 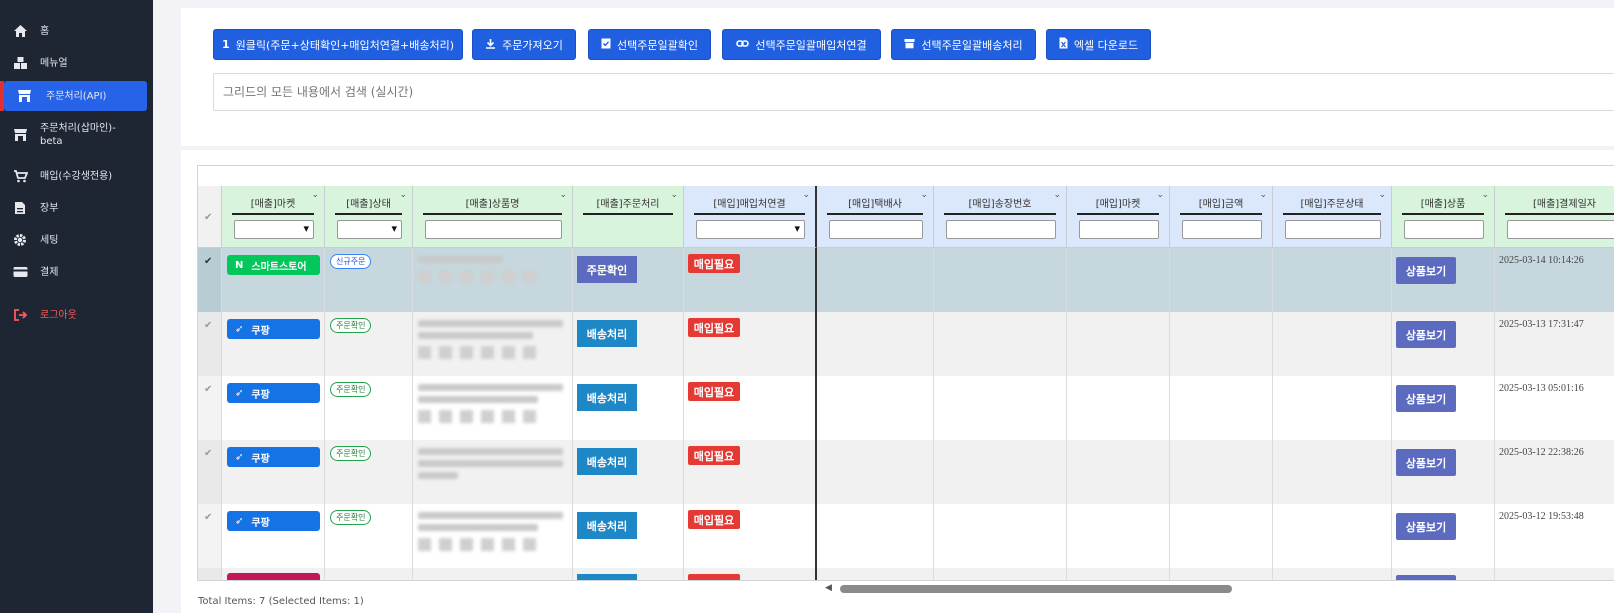 I want to click on header-label: [매출]마켓, so click(x=273, y=204).